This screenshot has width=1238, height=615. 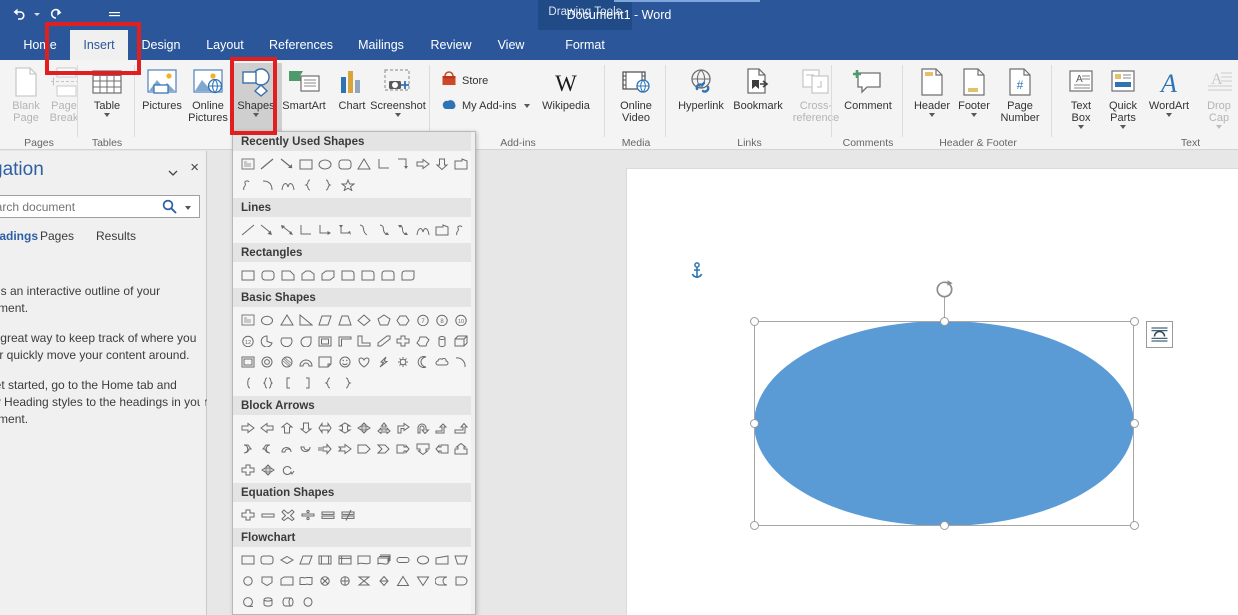 I want to click on shape-scribble, so click(x=461, y=230).